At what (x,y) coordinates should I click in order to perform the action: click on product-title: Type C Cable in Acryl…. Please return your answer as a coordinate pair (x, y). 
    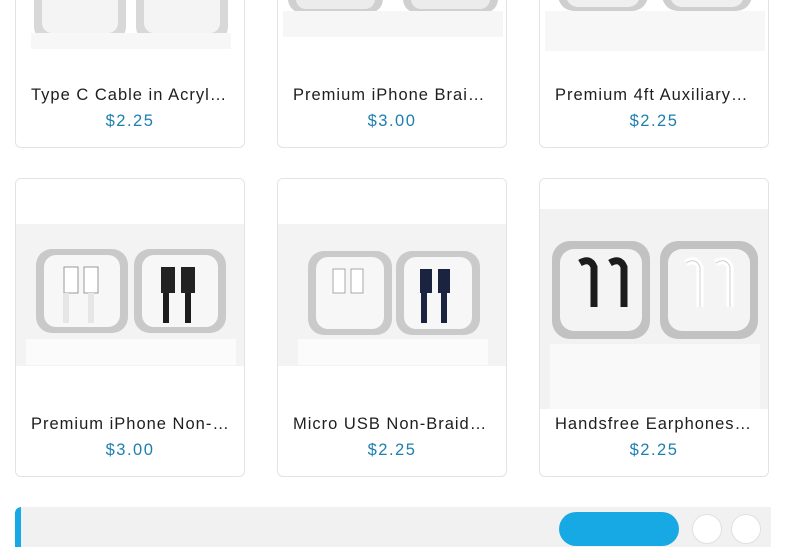
    Looking at the image, I should click on (131, 95).